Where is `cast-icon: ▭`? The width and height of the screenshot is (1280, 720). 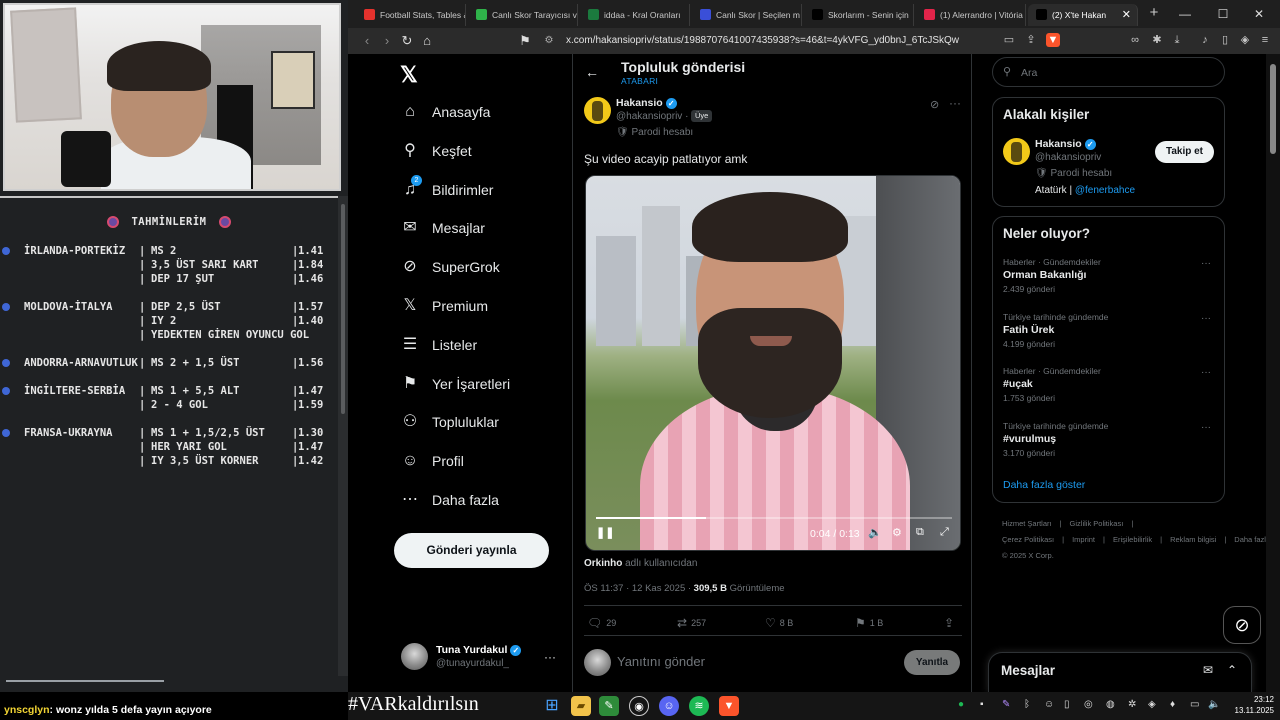
cast-icon: ▭ is located at coordinates (1009, 40).